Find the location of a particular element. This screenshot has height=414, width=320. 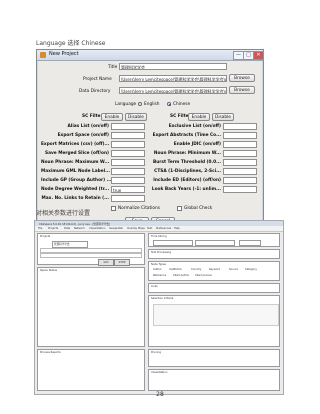

param-label-right: Exclusive List (on/off) is located at coordinates (194, 126).